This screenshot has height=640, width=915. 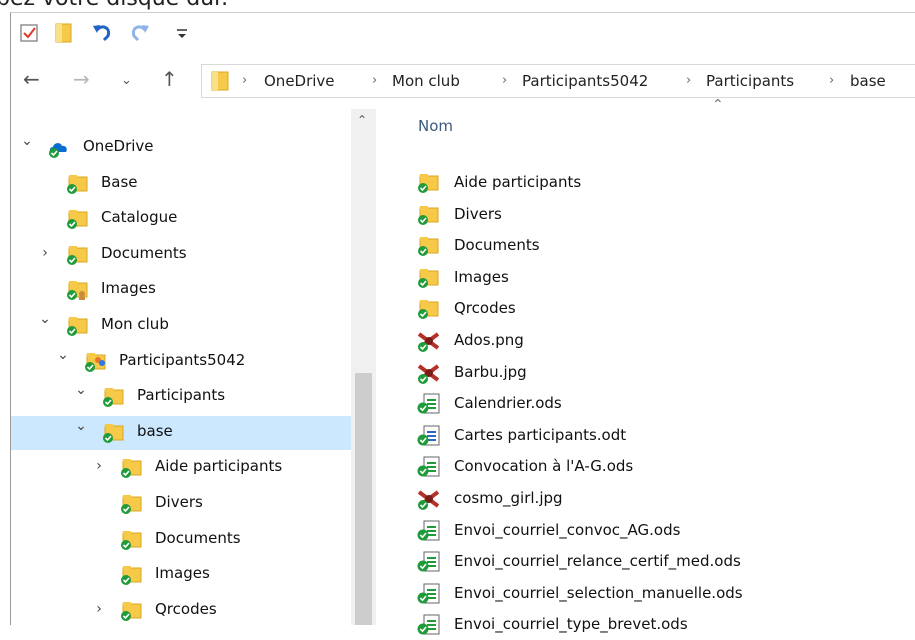 I want to click on file-list-item: Calendrier.ods, so click(x=665, y=404).